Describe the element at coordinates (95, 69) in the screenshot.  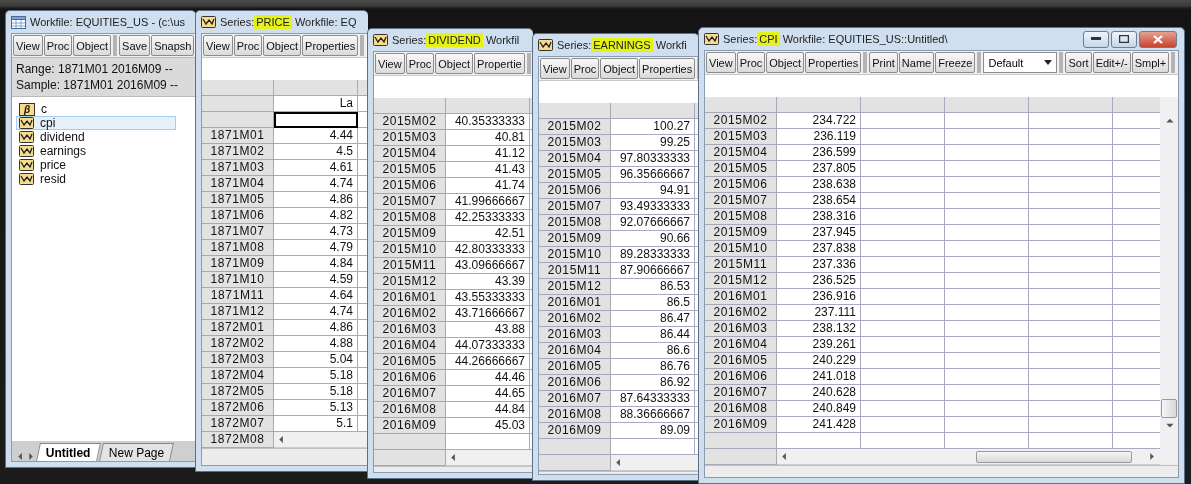
I see `range-text: Range: 1871M01 2016M09 --` at that location.